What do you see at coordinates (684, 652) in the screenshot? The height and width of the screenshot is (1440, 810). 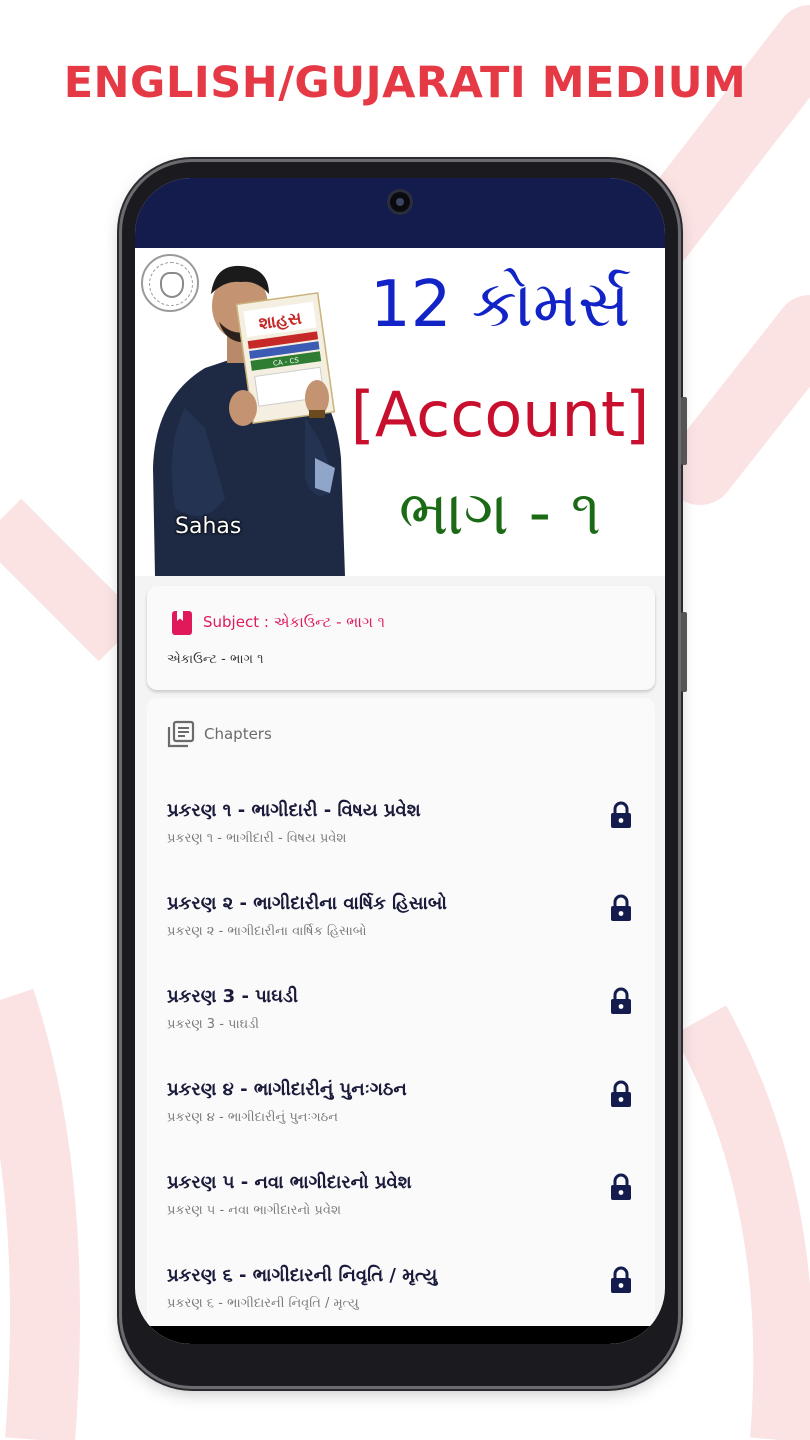 I see `power-button` at bounding box center [684, 652].